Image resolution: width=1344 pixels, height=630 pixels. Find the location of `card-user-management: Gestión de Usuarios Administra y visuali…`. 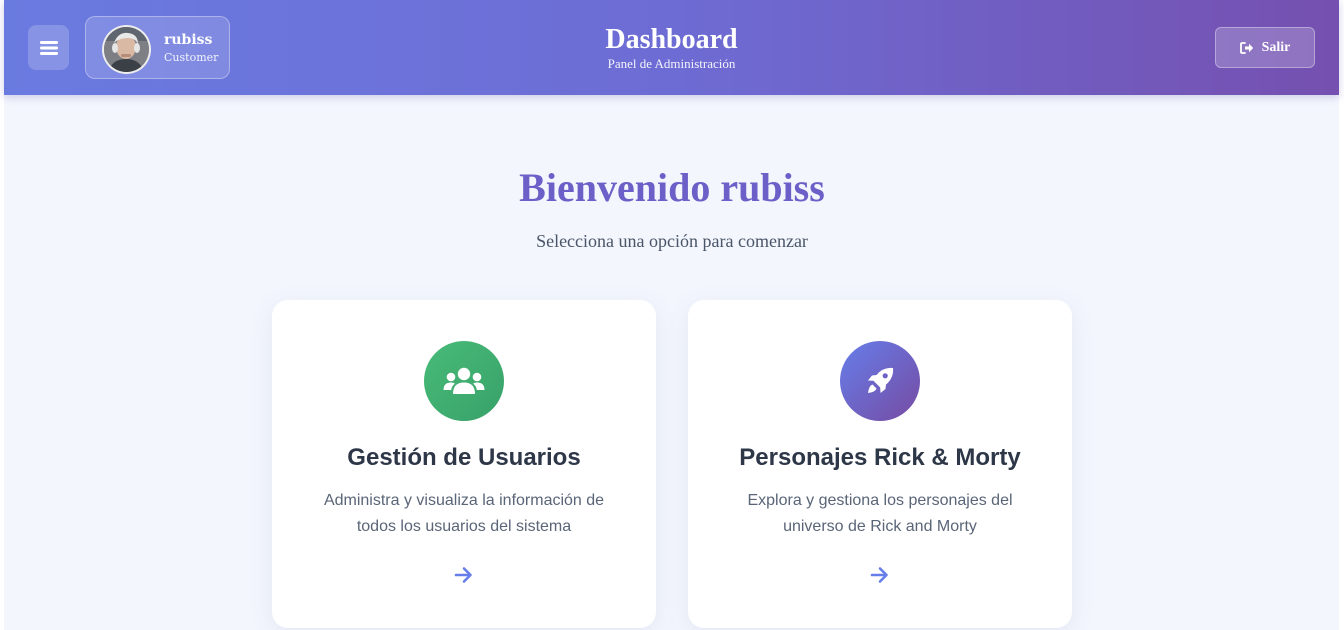

card-user-management: Gestión de Usuarios Administra y visuali… is located at coordinates (464, 464).